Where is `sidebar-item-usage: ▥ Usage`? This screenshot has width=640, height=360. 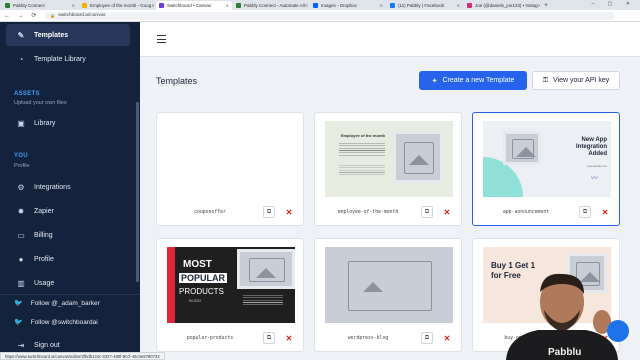 sidebar-item-usage: ▥ Usage is located at coordinates (68, 283).